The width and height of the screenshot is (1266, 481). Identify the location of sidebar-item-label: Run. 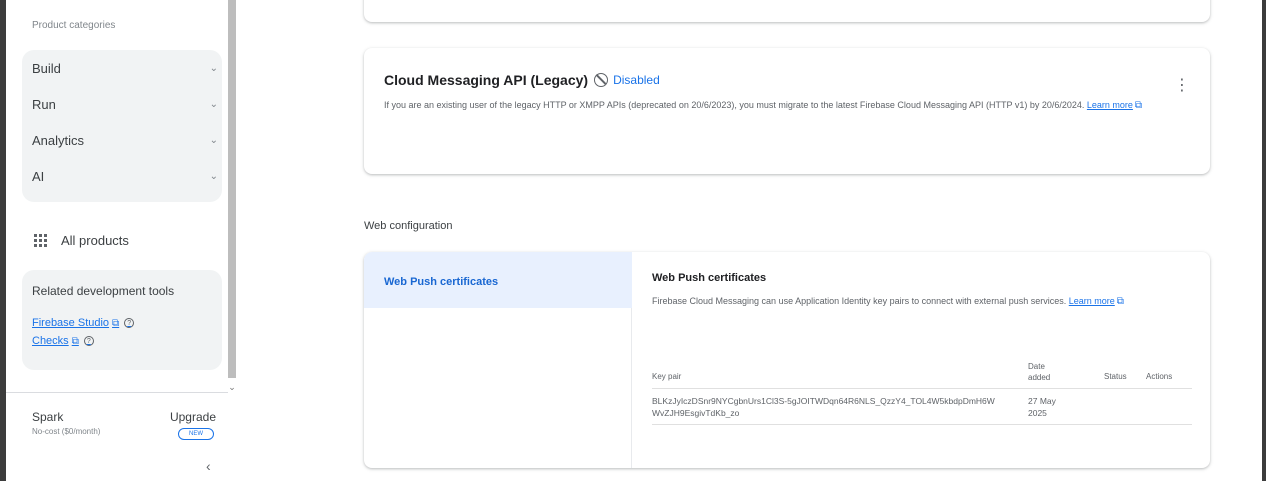
(44, 104).